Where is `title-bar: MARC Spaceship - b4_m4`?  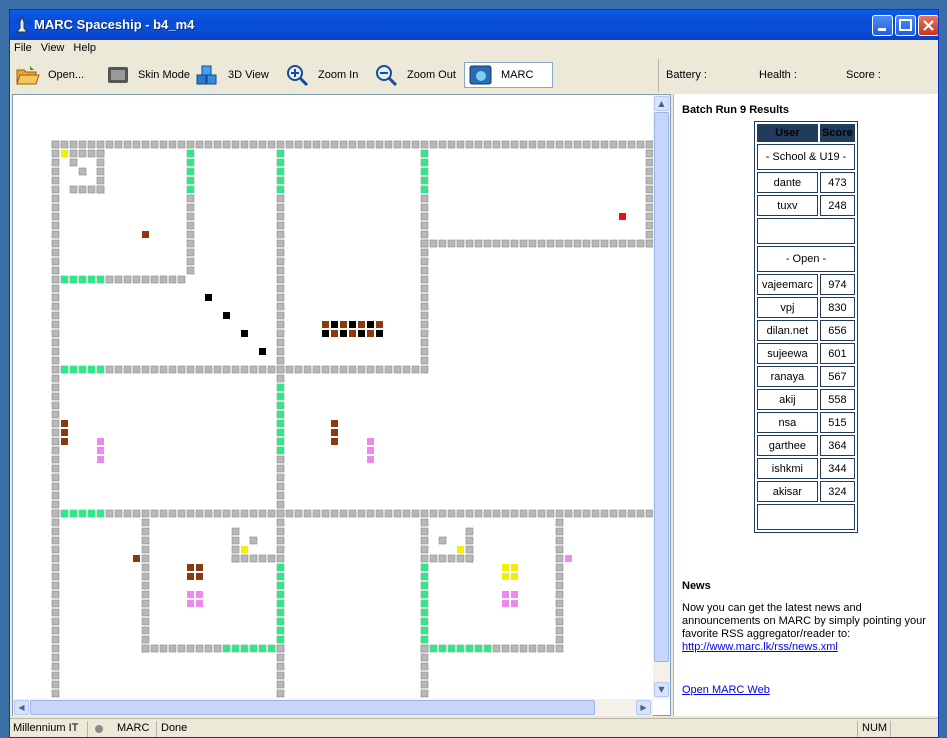 title-bar: MARC Spaceship - b4_m4 is located at coordinates (474, 25).